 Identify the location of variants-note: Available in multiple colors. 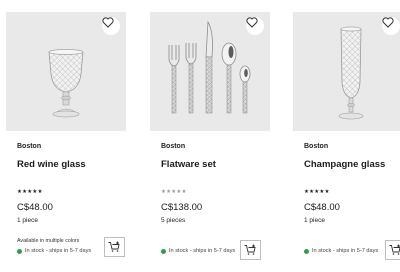
(48, 241).